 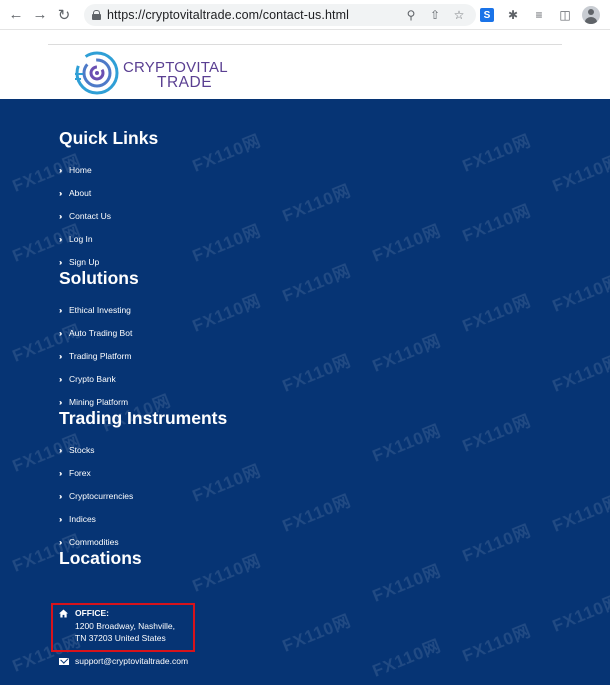 I want to click on profile-avatar, so click(x=591, y=15).